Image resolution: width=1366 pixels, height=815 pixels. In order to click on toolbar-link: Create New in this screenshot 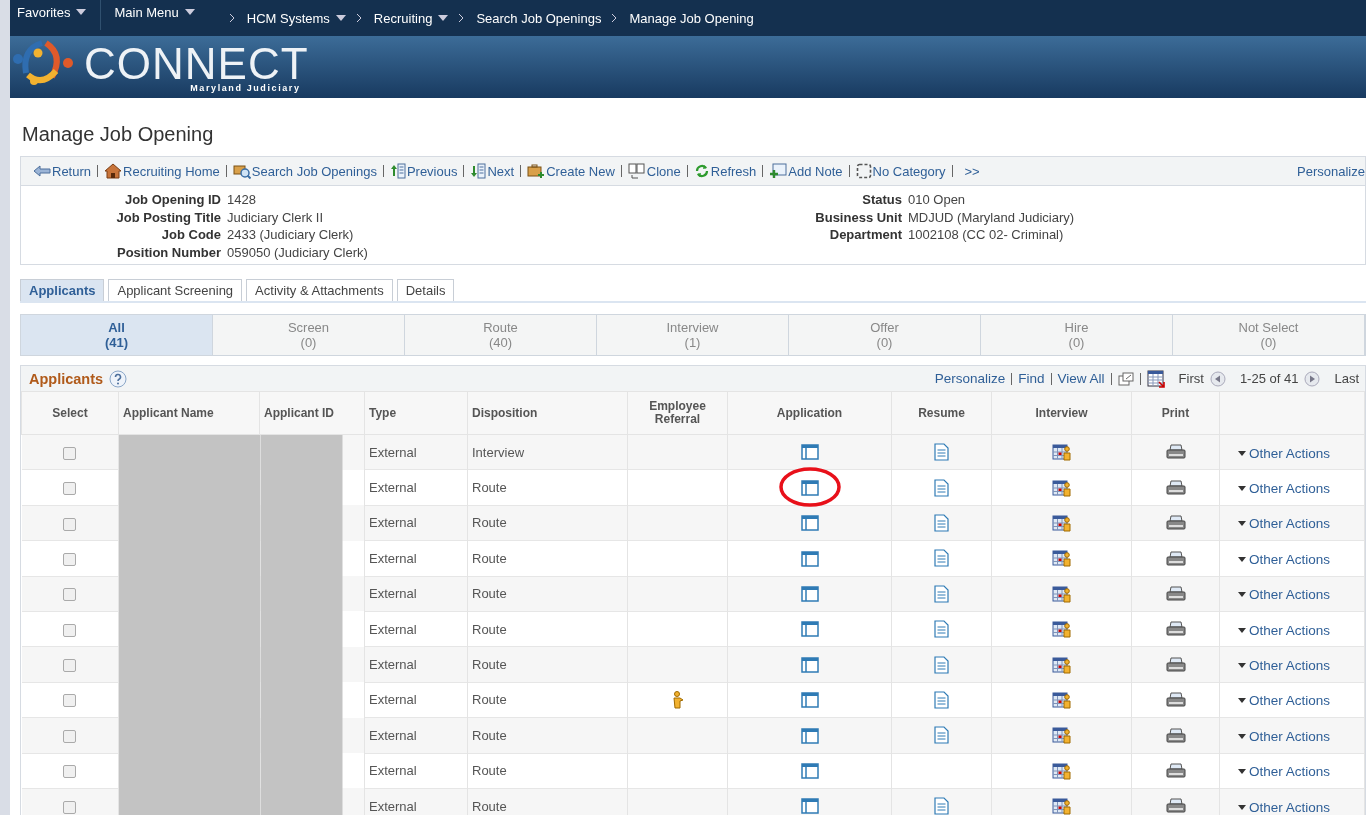, I will do `click(571, 171)`.